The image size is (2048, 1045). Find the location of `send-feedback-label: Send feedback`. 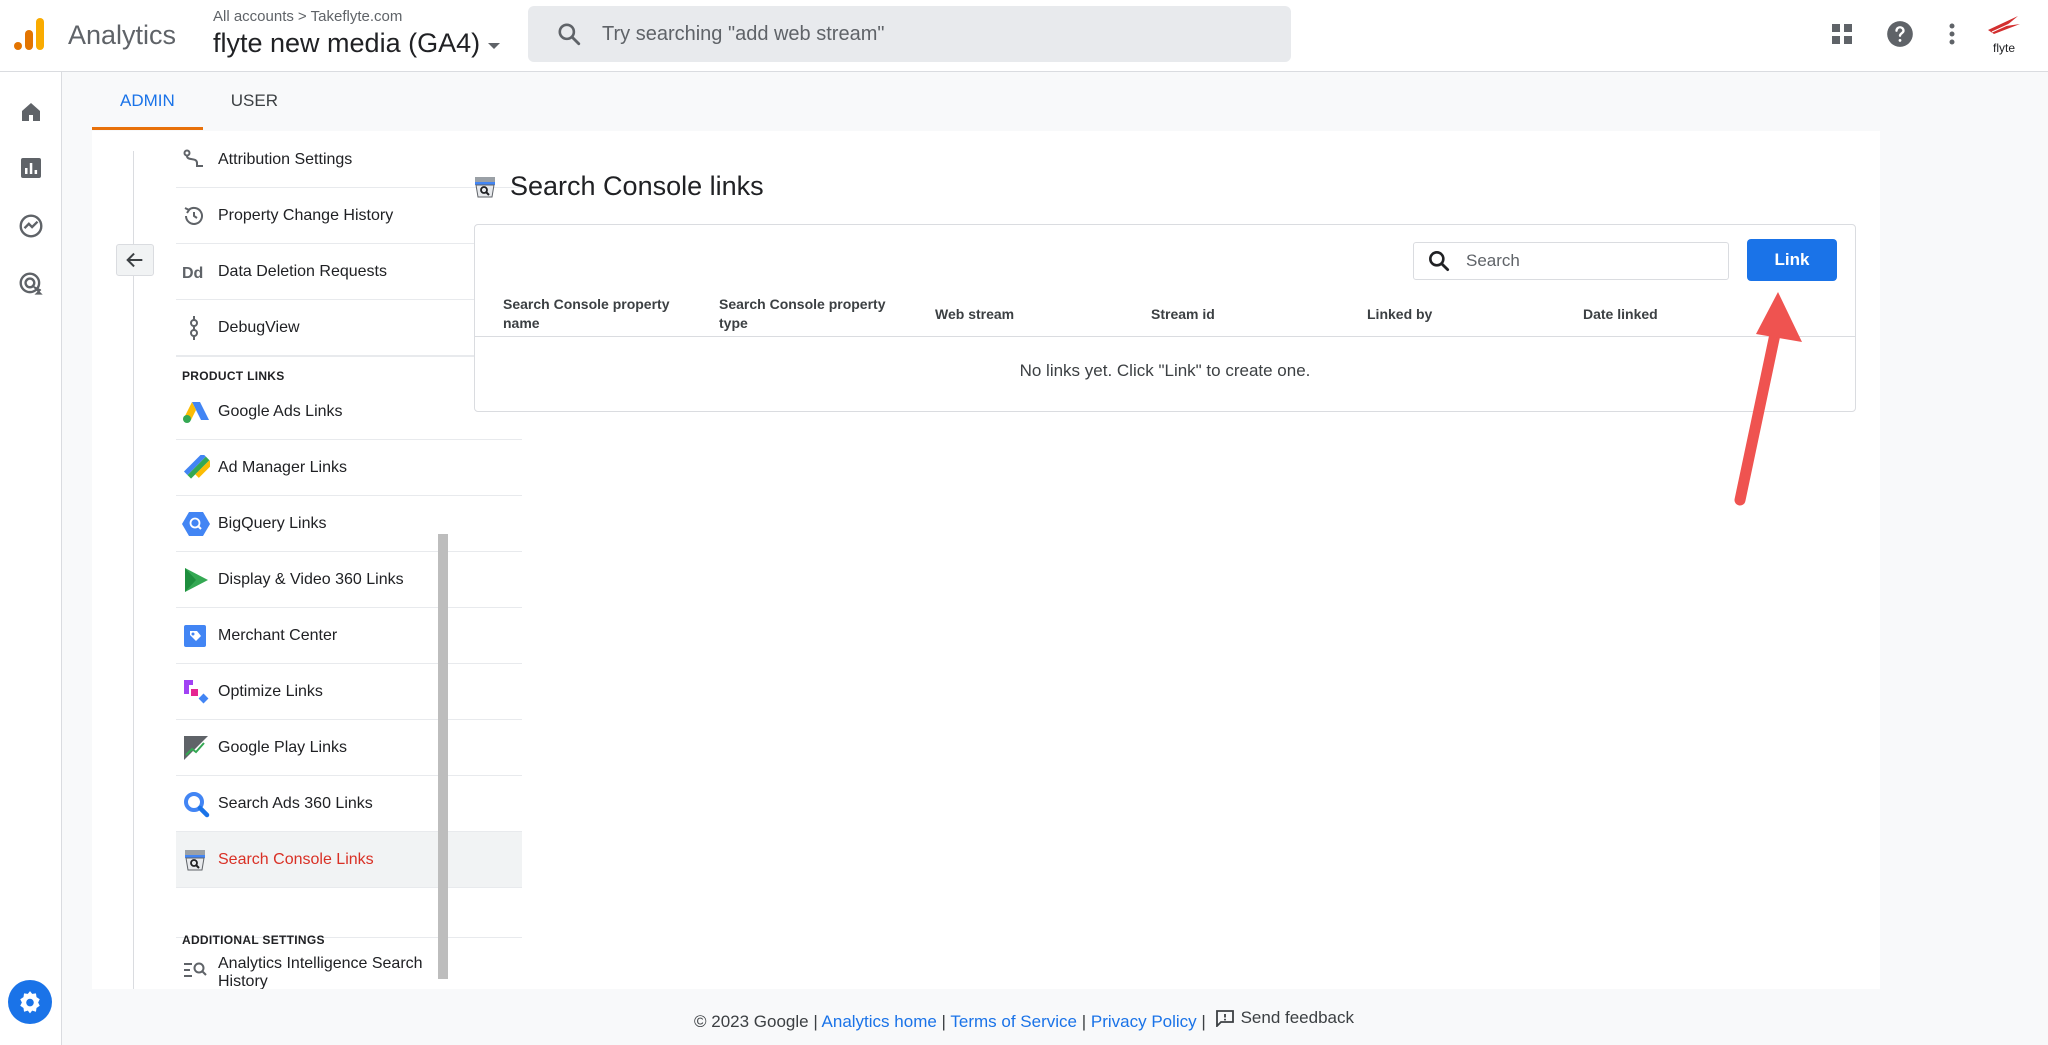

send-feedback-label: Send feedback is located at coordinates (1297, 1017).